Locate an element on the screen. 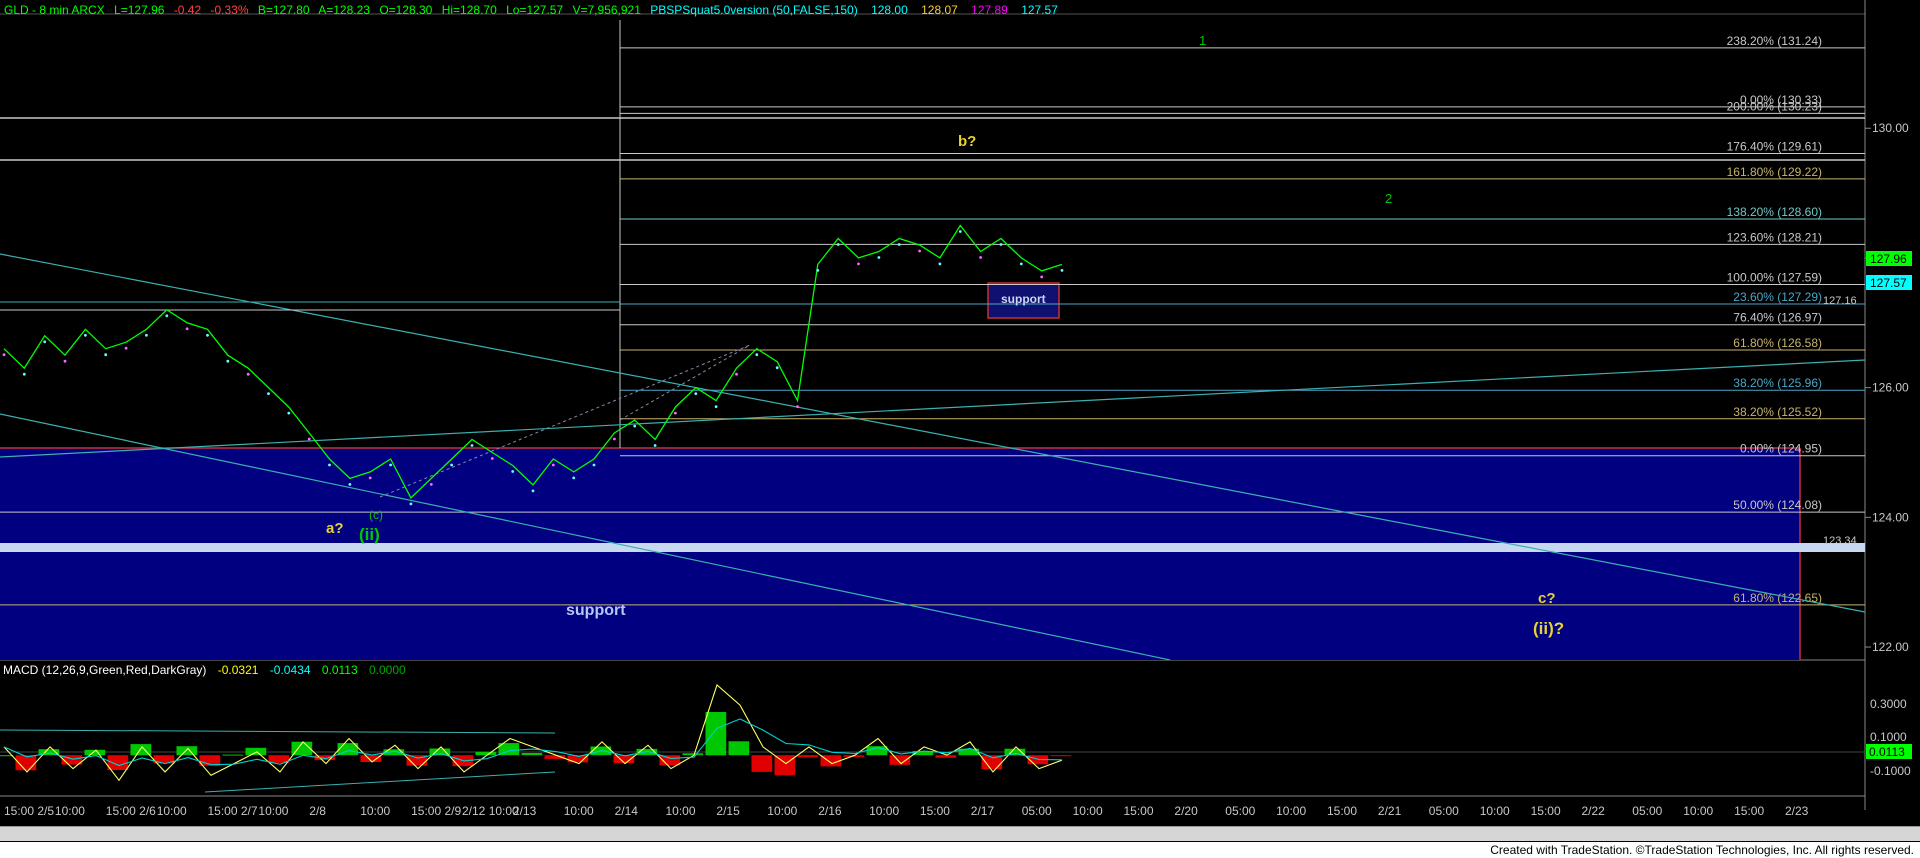 This screenshot has height=858, width=1920. header-hi: Hi=128.70 is located at coordinates (469, 10).